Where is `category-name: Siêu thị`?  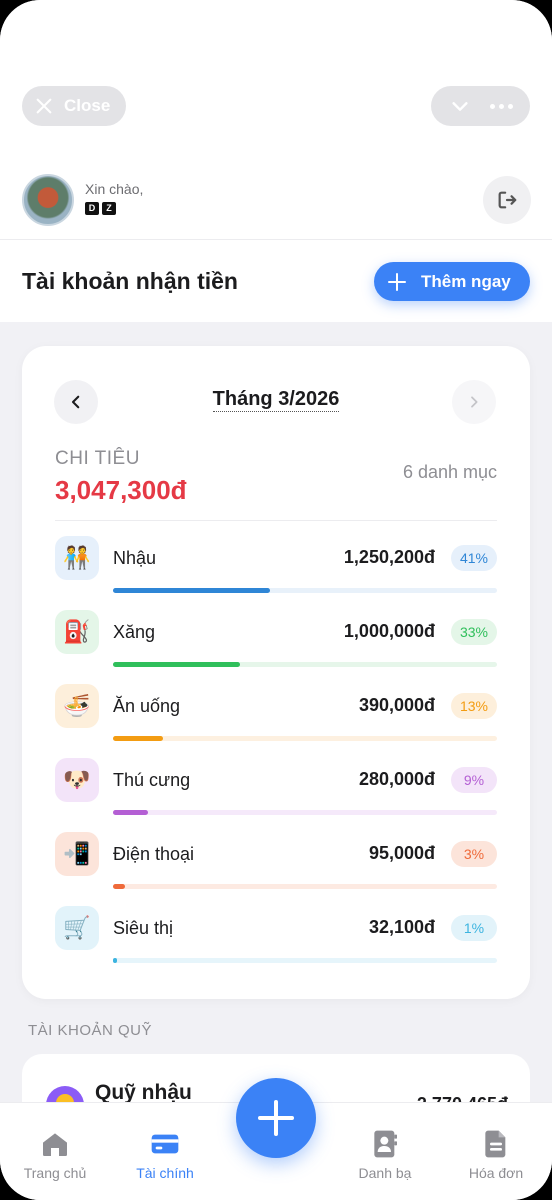
category-name: Siêu thị is located at coordinates (143, 928).